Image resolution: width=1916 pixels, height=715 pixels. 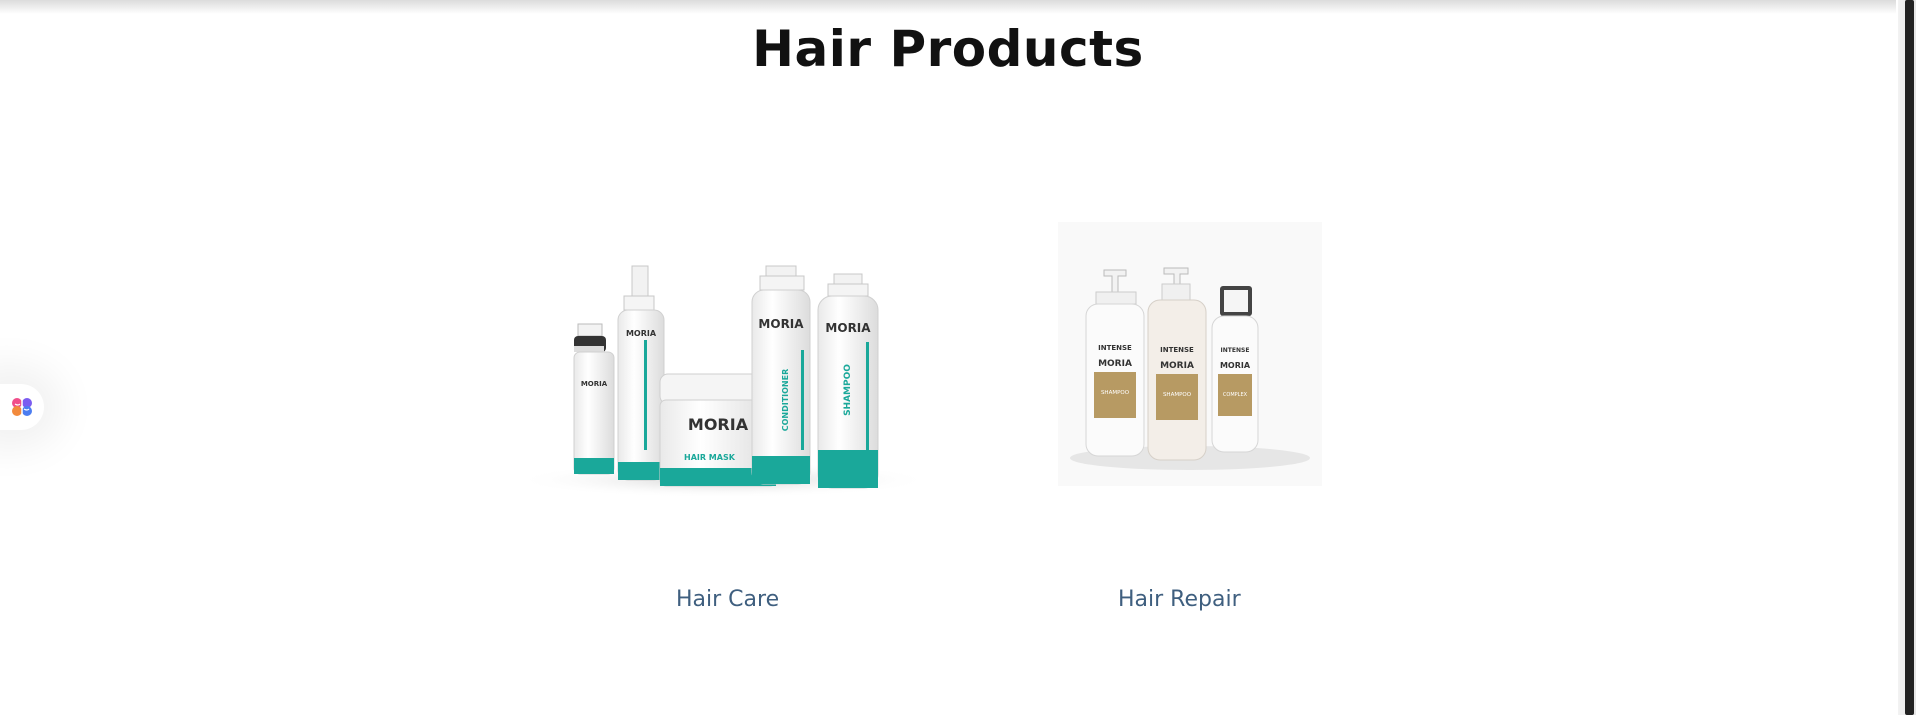 I want to click on svg-text: COMPLEX, so click(x=1235, y=395).